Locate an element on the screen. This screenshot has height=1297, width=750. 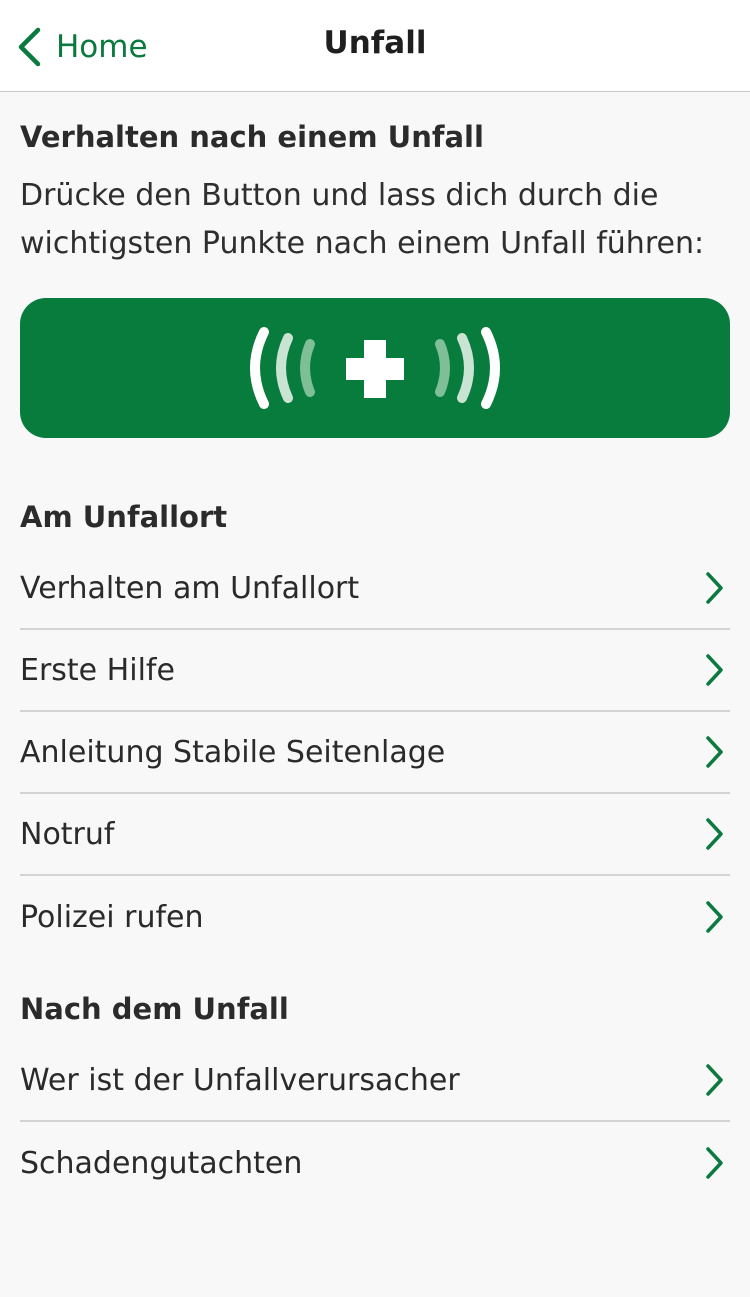
navigation-bar: Home Unfall is located at coordinates (375, 46).